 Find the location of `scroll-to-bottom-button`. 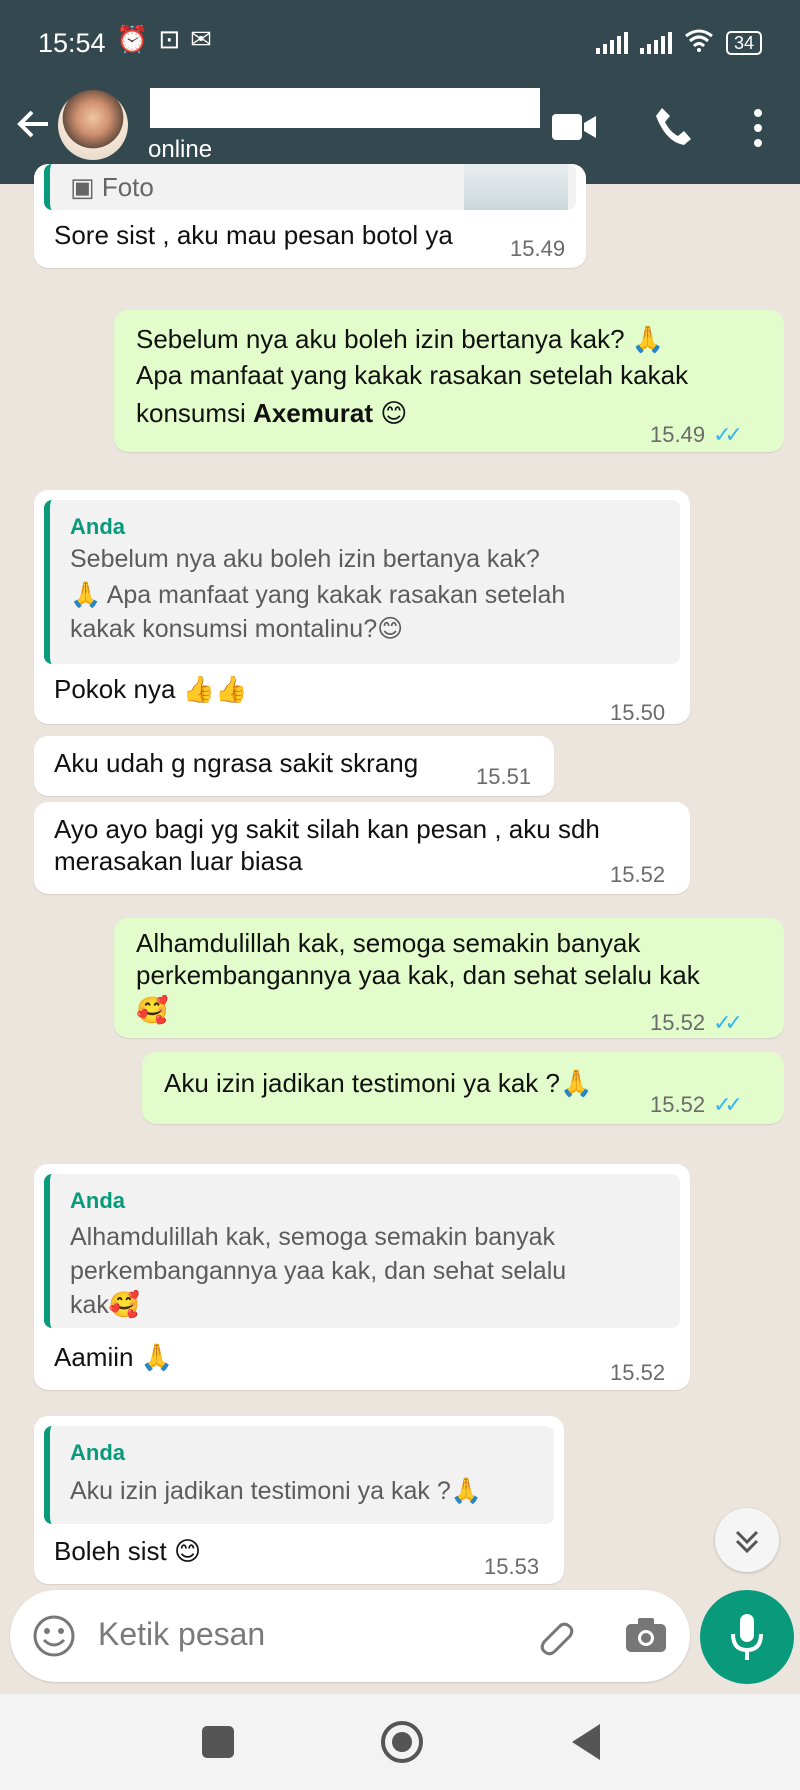

scroll-to-bottom-button is located at coordinates (747, 1540).